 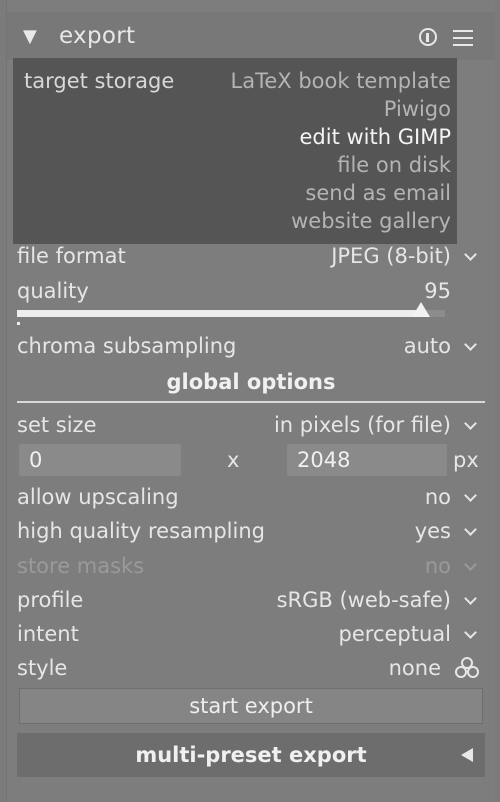 I want to click on target-storage-label: target storage, so click(x=99, y=81).